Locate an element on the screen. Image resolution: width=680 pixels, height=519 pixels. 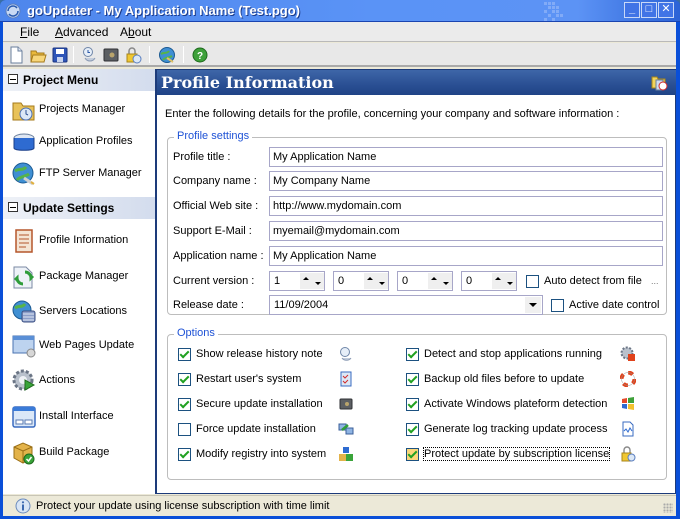
panel-header: Profile Information is located at coordinates (416, 82).